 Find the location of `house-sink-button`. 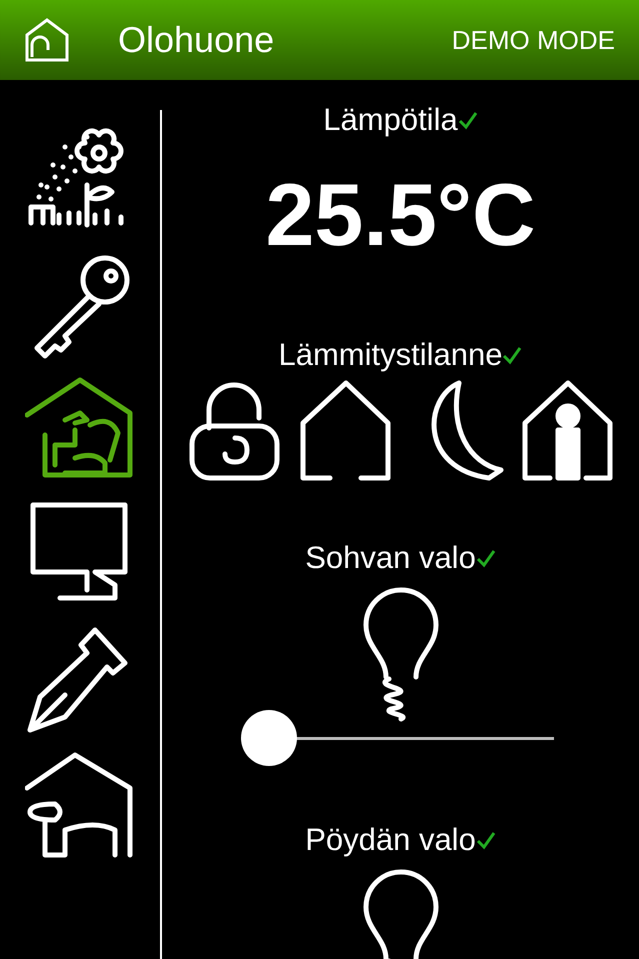

house-sink-button is located at coordinates (80, 805).